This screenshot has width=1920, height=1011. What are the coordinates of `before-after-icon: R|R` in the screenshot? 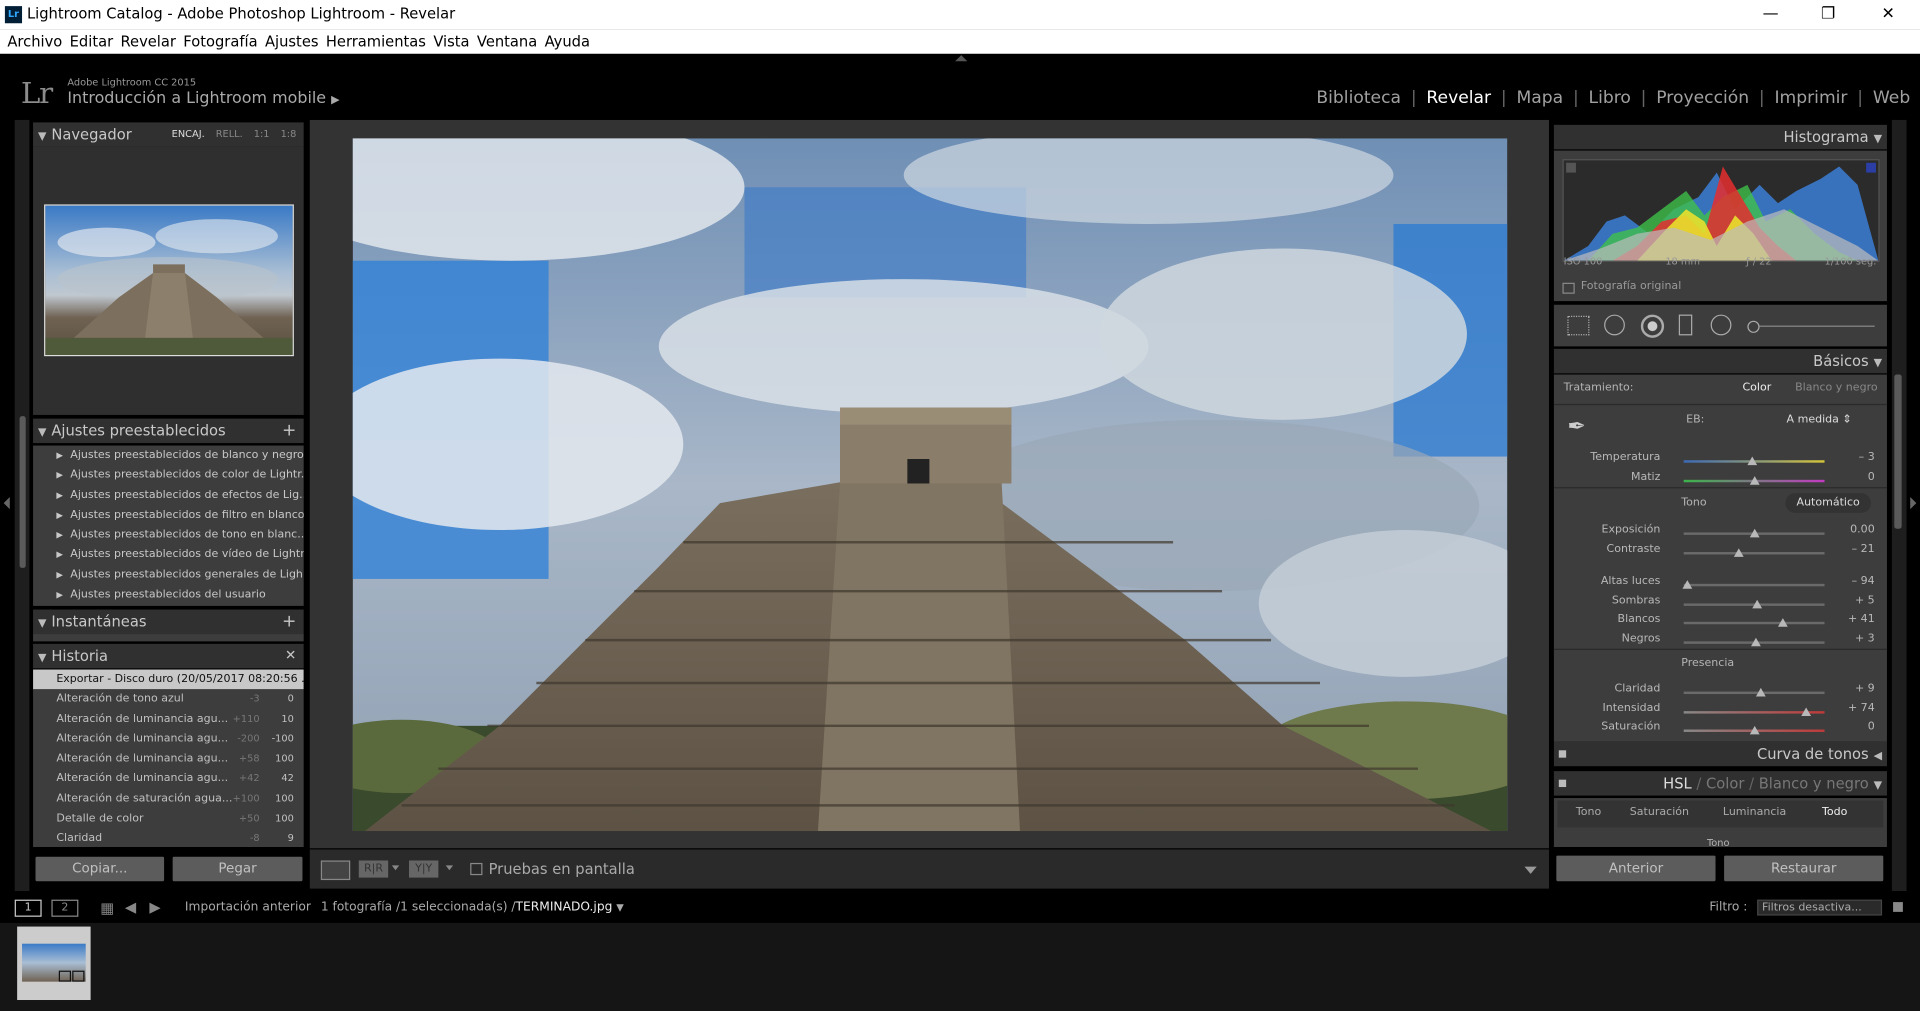 It's located at (373, 869).